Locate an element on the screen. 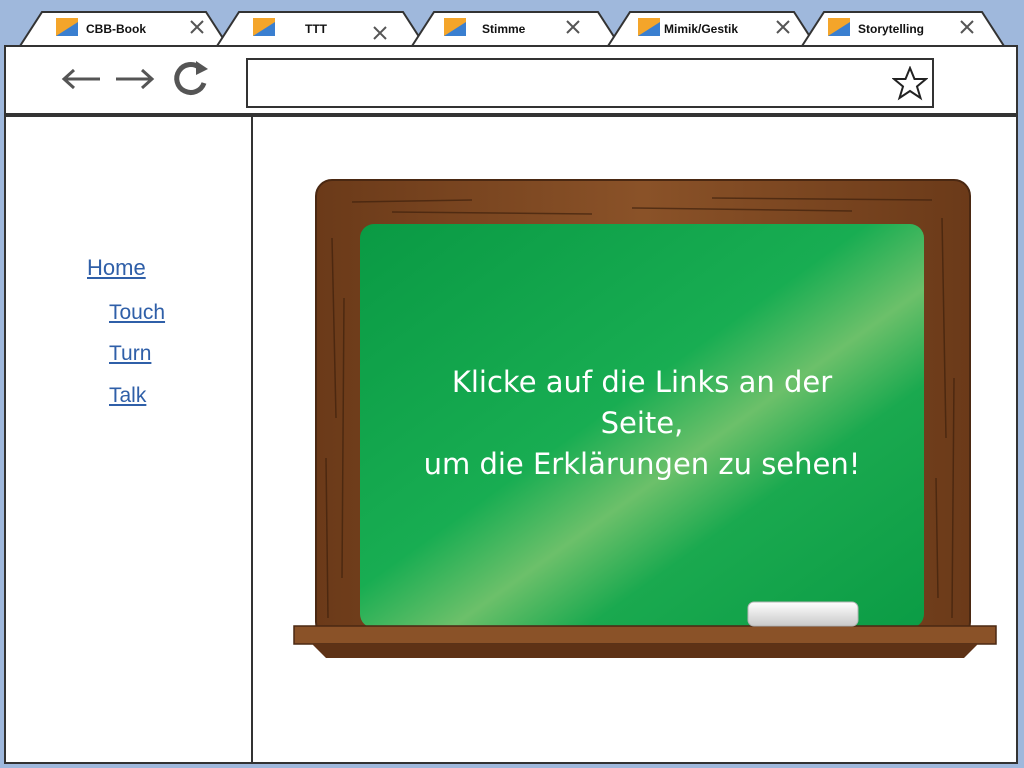 The width and height of the screenshot is (1024, 768). tab-mimik-gestik: Mimik/Gestik is located at coordinates (712, 28).